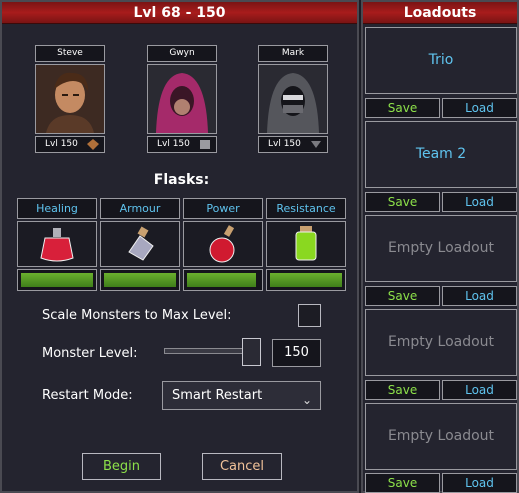  What do you see at coordinates (87, 395) in the screenshot?
I see `restart-mode-label: Restart Mode:` at bounding box center [87, 395].